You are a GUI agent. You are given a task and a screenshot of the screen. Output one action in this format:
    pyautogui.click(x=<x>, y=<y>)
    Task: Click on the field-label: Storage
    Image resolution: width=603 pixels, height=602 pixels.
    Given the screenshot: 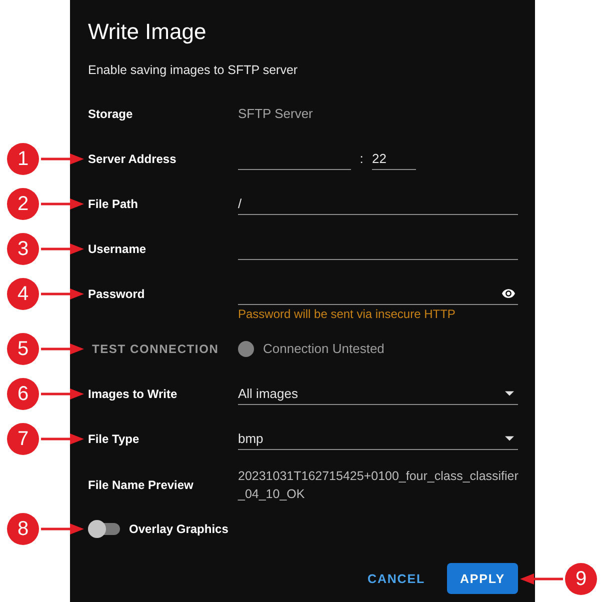 What is the action you would take?
    pyautogui.click(x=110, y=114)
    